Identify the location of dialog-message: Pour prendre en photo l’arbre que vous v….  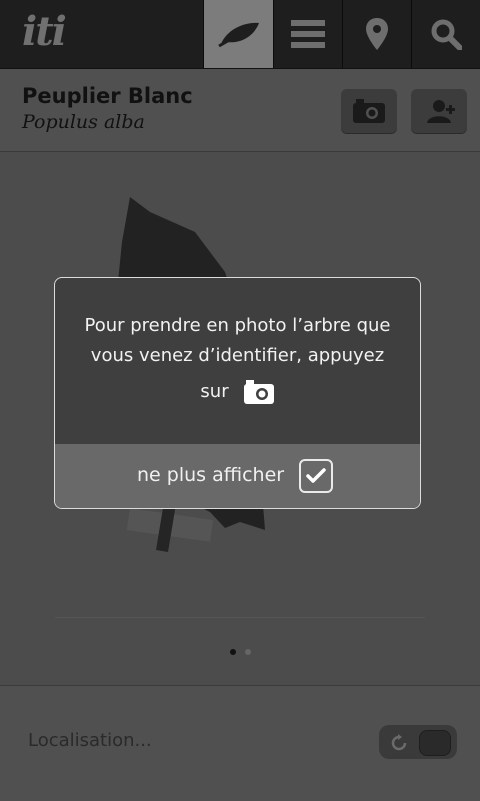
(237, 359).